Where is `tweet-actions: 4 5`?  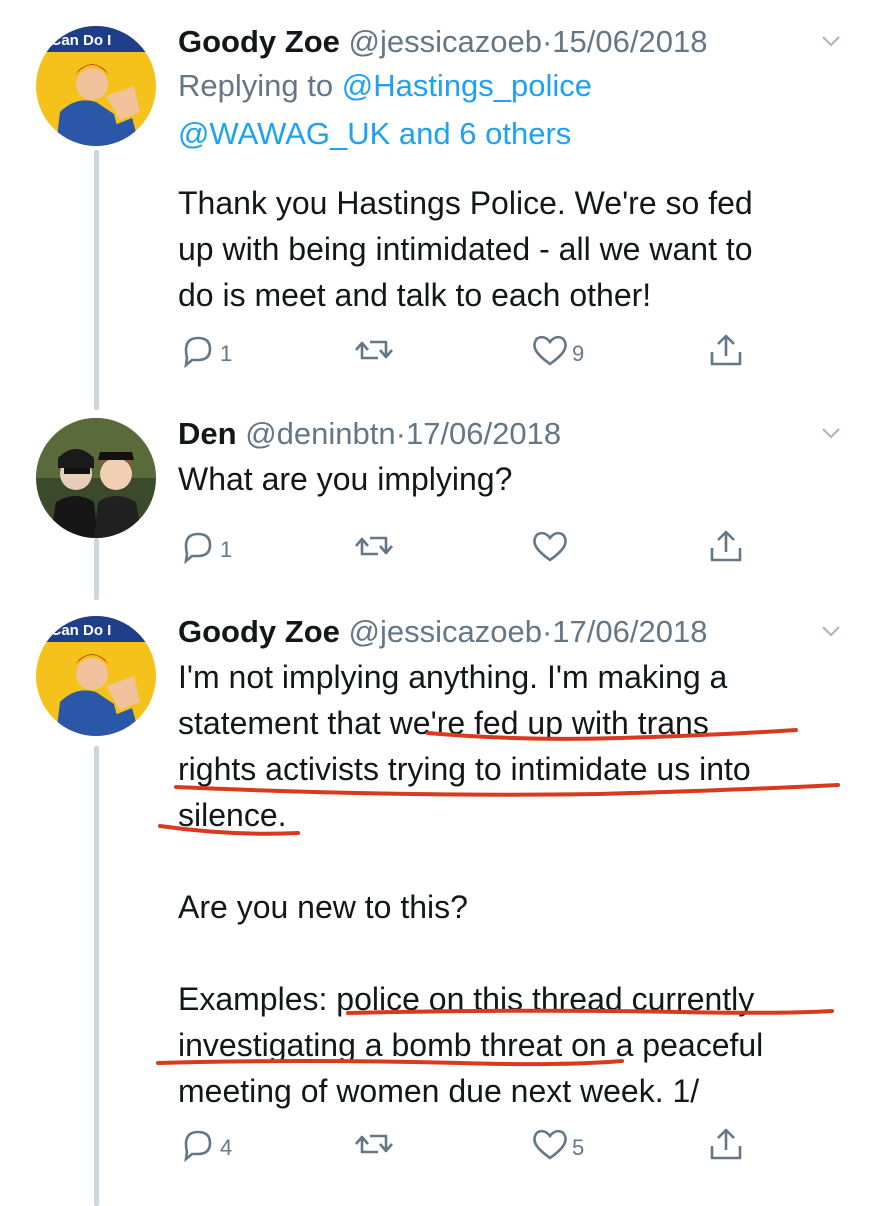 tweet-actions: 4 5 is located at coordinates (468, 1144).